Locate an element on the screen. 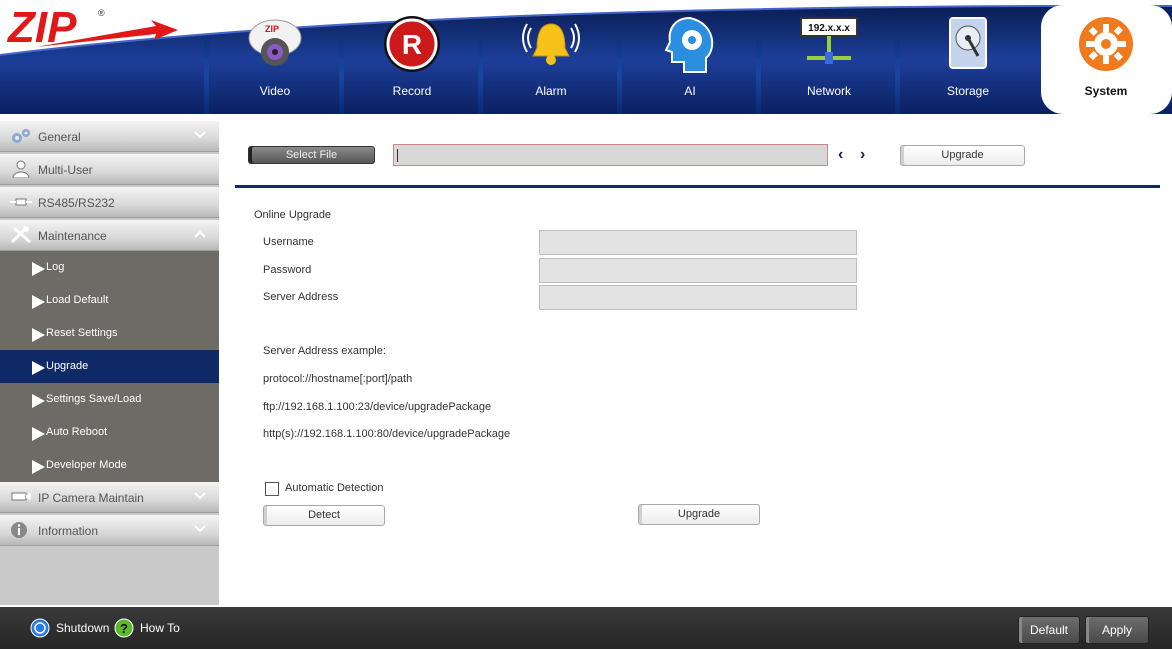  sidebar-item-label: RS485/RS232 is located at coordinates (76, 203).